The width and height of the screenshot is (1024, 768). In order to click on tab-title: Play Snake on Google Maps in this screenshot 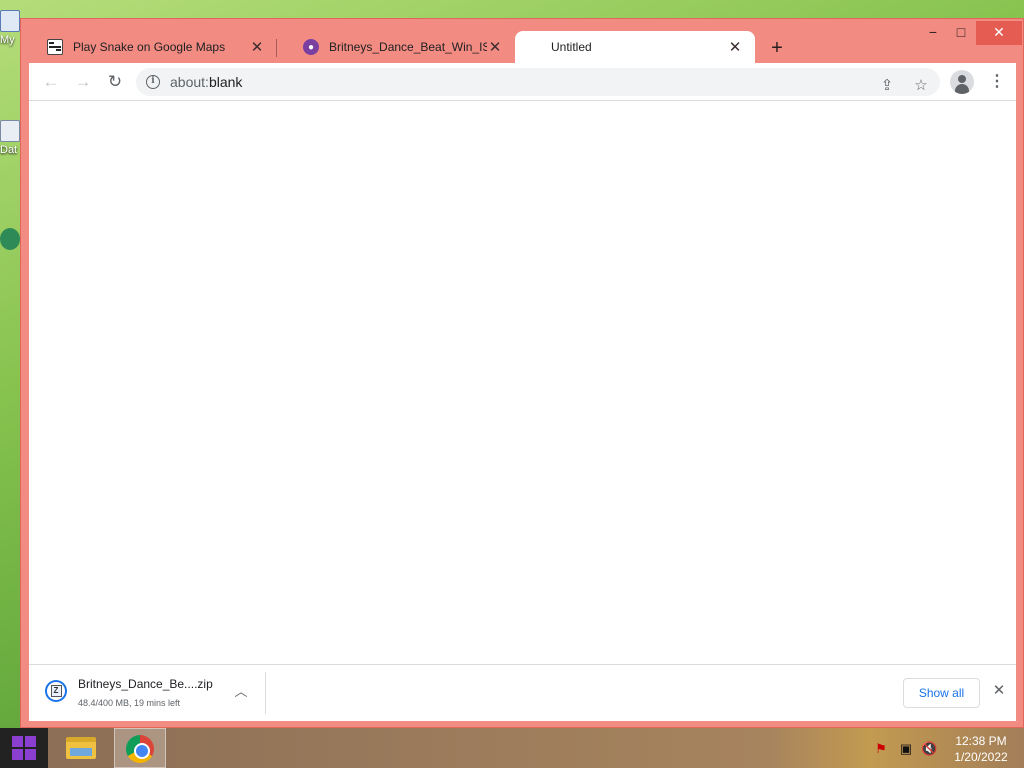, I will do `click(149, 47)`.